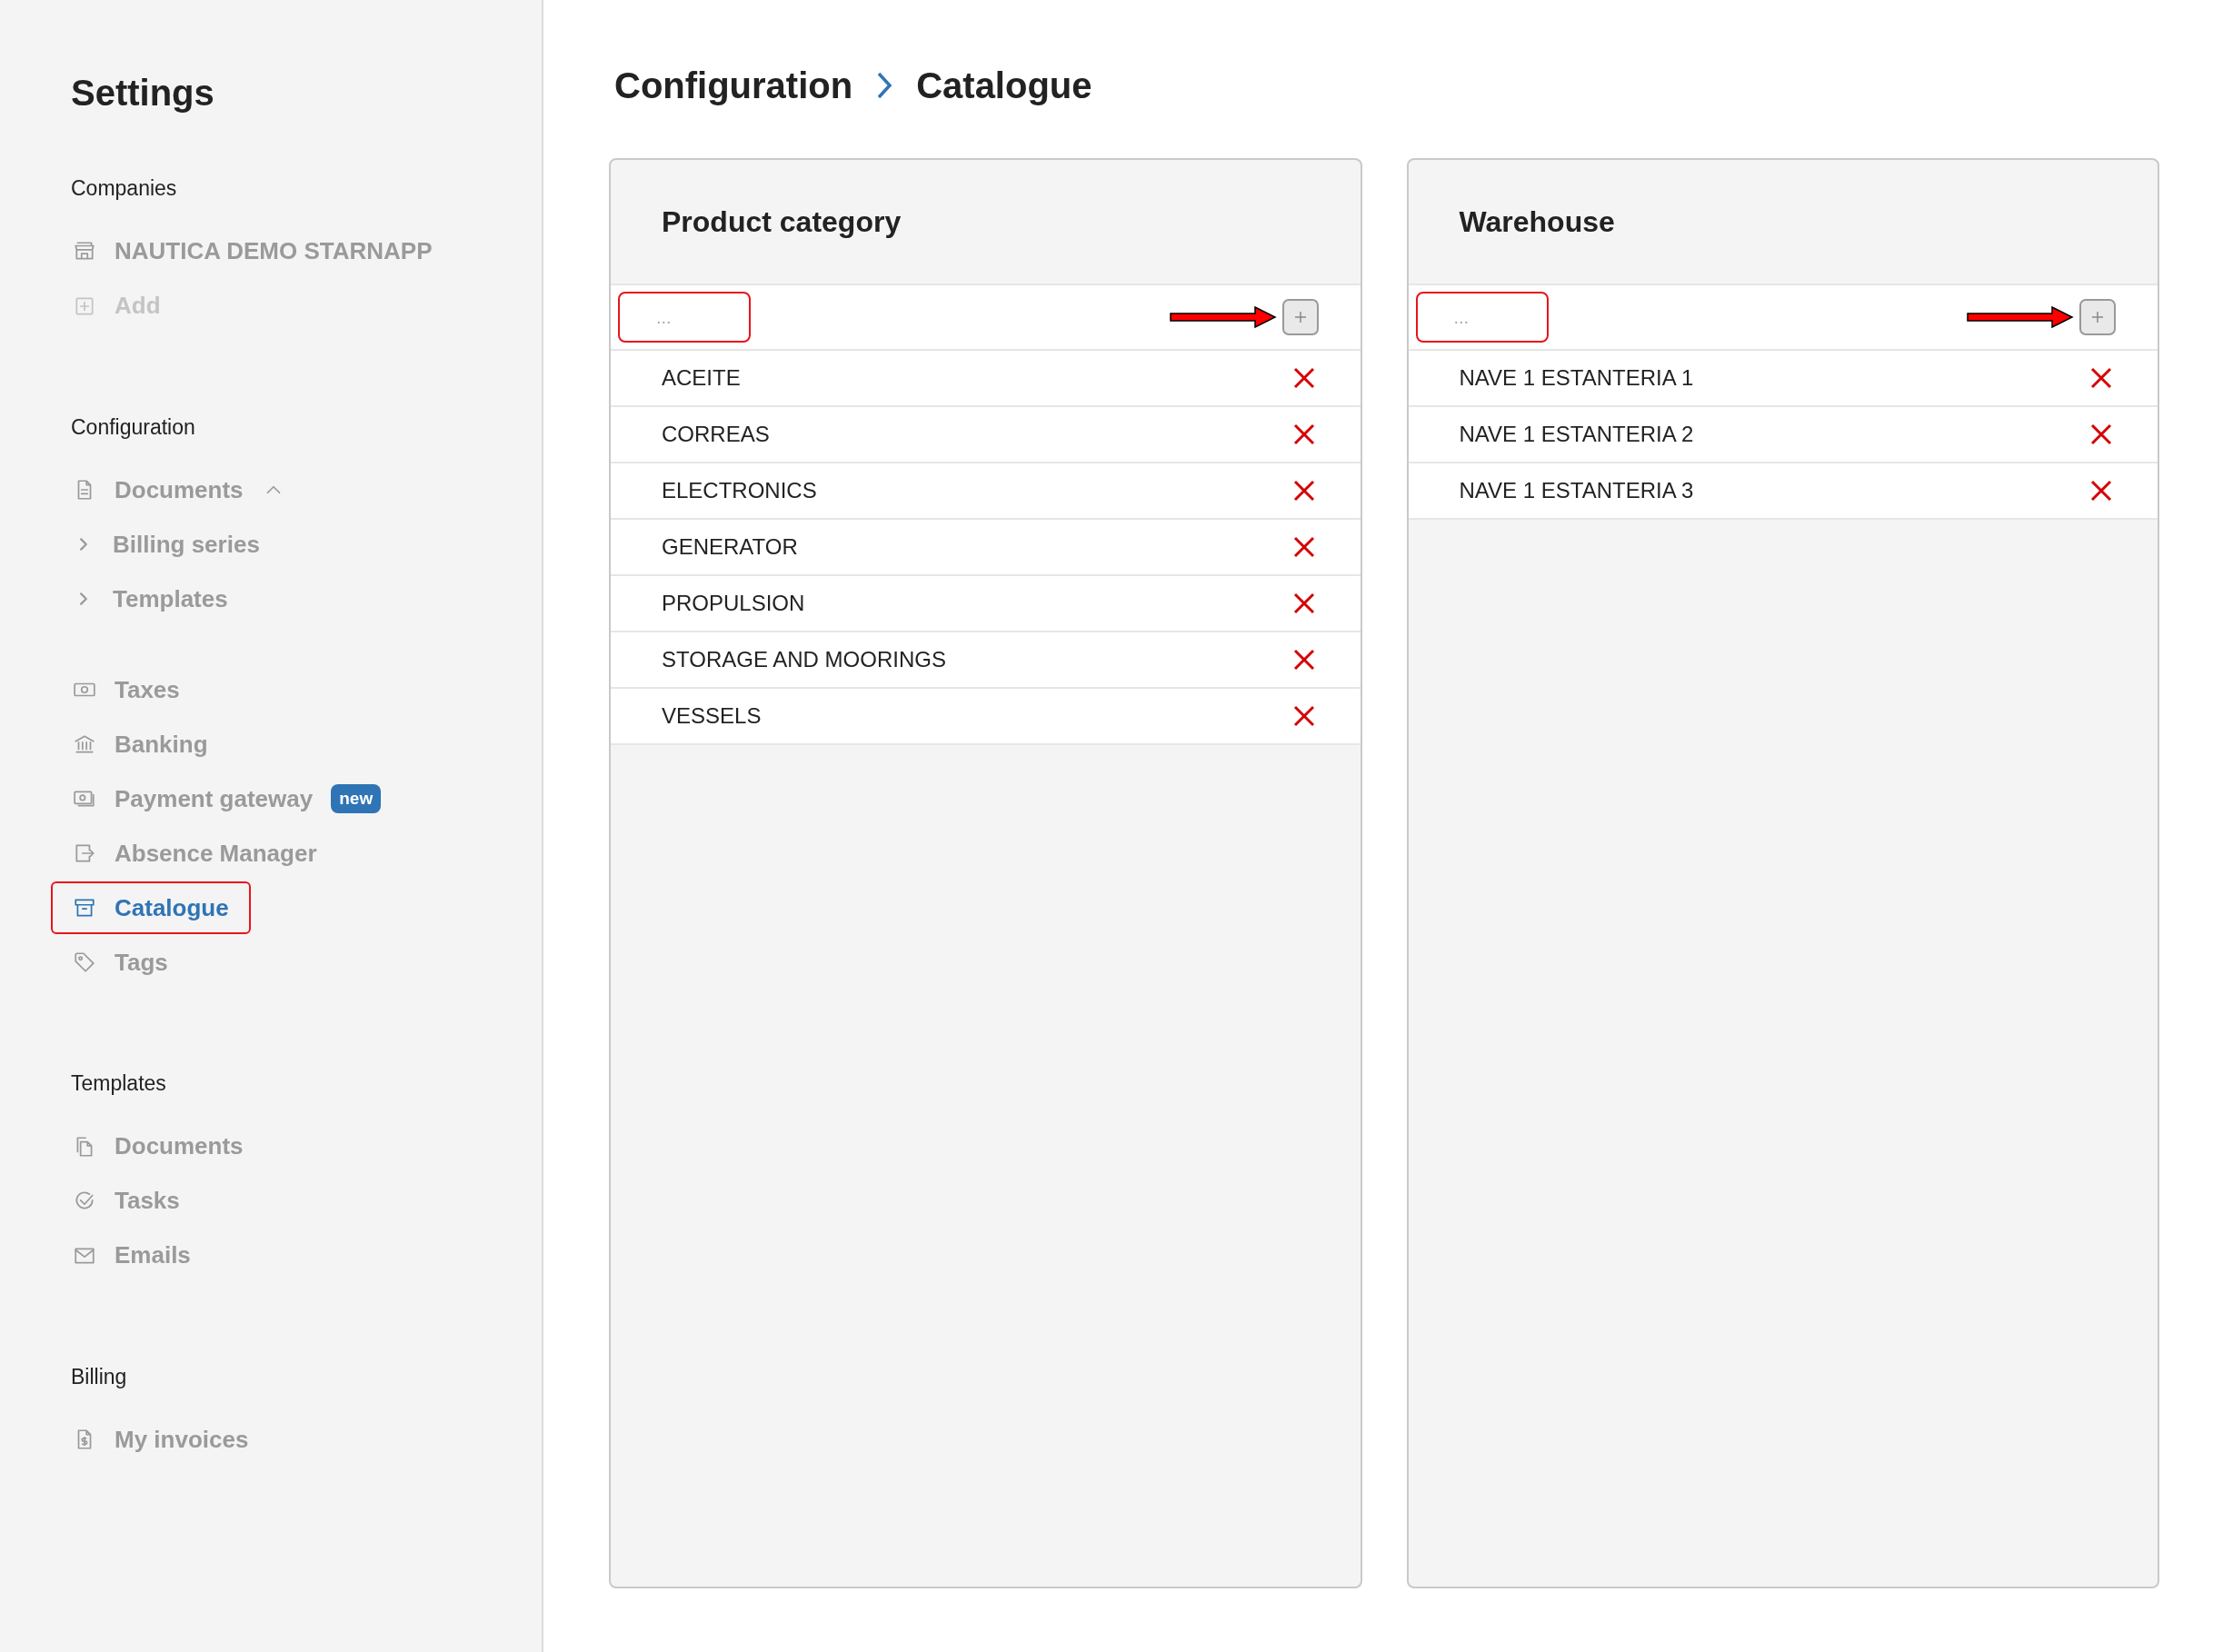 The width and height of the screenshot is (2223, 1652). What do you see at coordinates (133, 427) in the screenshot?
I see `section-heading: Configuration` at bounding box center [133, 427].